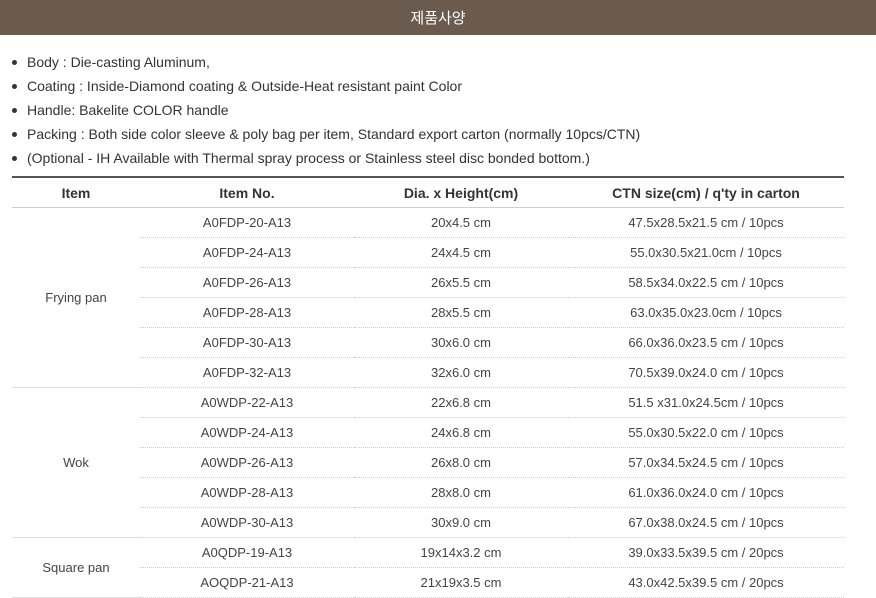  What do you see at coordinates (706, 522) in the screenshot?
I see `carton-size: 67.0x38.0x24.5 cm / 10pcs` at bounding box center [706, 522].